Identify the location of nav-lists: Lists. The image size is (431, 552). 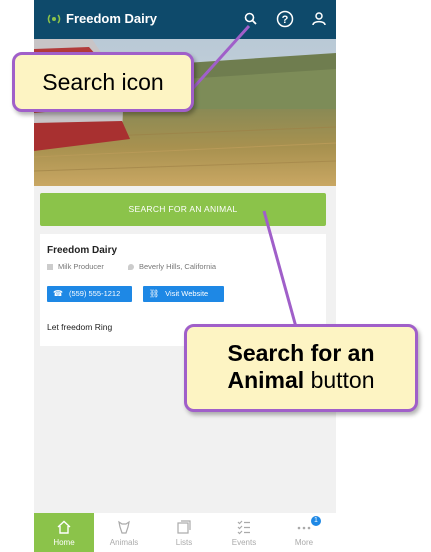
(184, 532).